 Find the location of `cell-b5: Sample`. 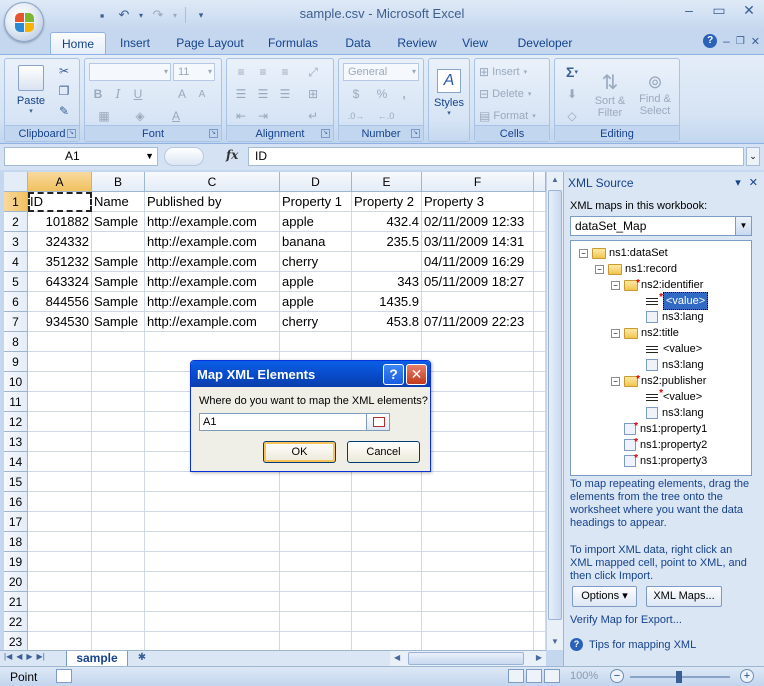

cell-b5: Sample is located at coordinates (118, 282).